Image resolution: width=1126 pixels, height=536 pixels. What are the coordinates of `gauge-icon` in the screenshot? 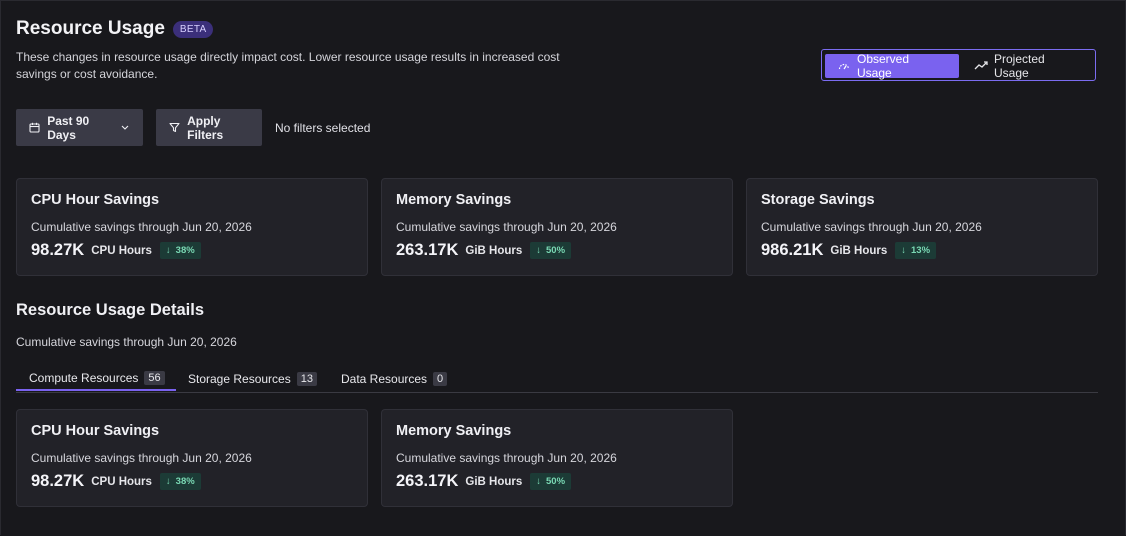 It's located at (844, 66).